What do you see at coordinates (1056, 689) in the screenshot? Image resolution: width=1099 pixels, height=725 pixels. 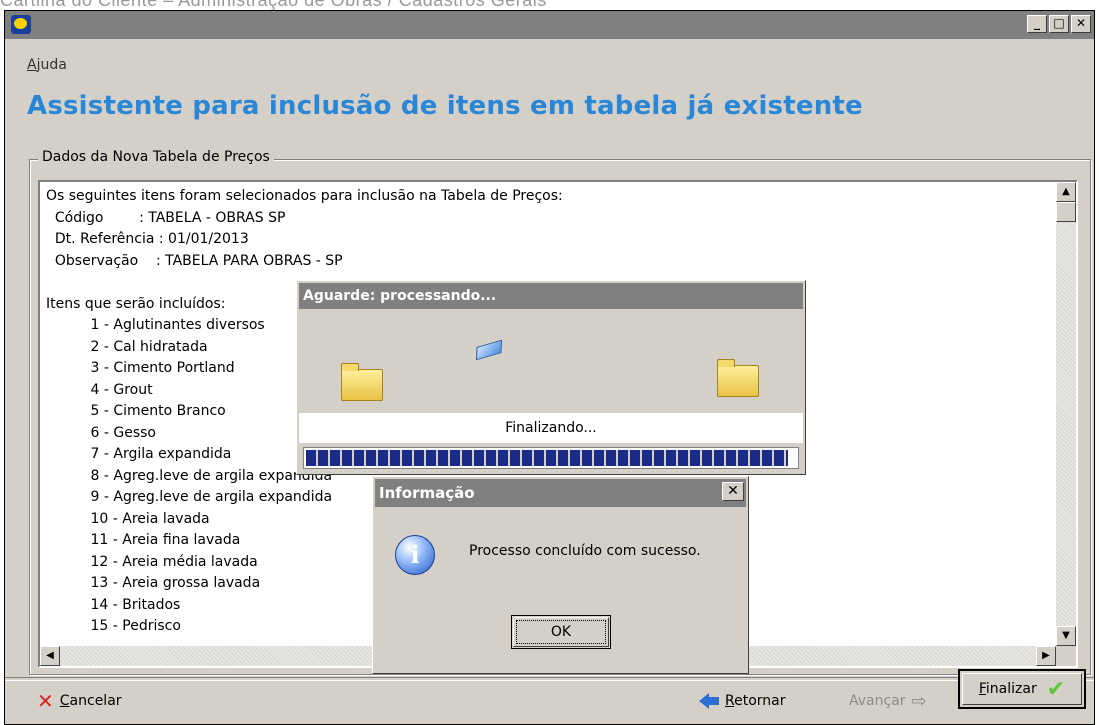 I see `check-icon: ✔` at bounding box center [1056, 689].